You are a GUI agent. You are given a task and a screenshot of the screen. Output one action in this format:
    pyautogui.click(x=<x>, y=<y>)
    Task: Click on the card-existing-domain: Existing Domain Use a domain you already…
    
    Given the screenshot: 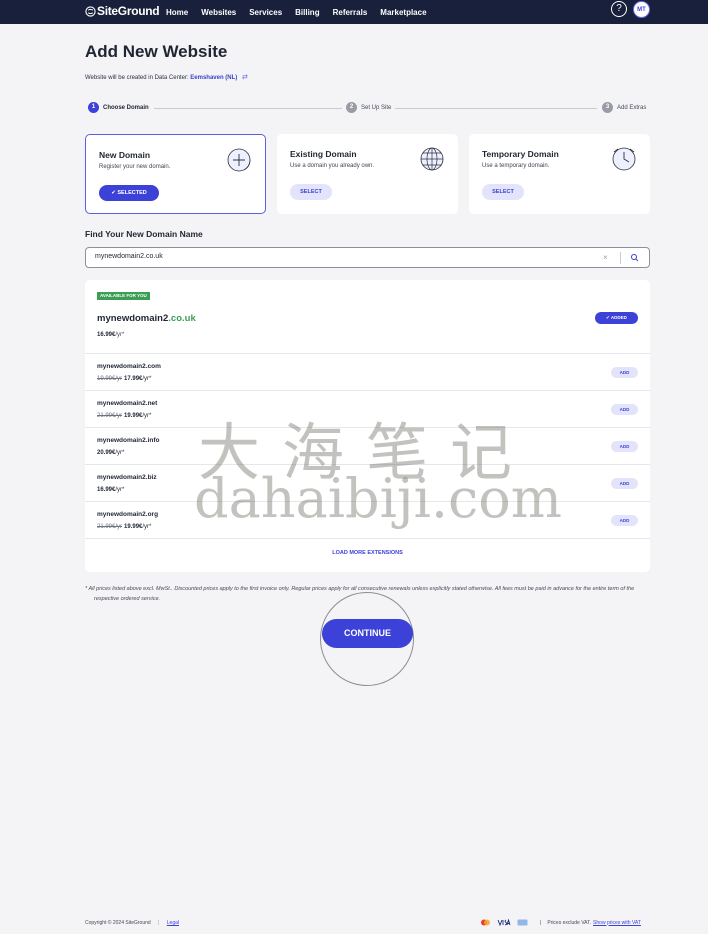 What is the action you would take?
    pyautogui.click(x=367, y=174)
    